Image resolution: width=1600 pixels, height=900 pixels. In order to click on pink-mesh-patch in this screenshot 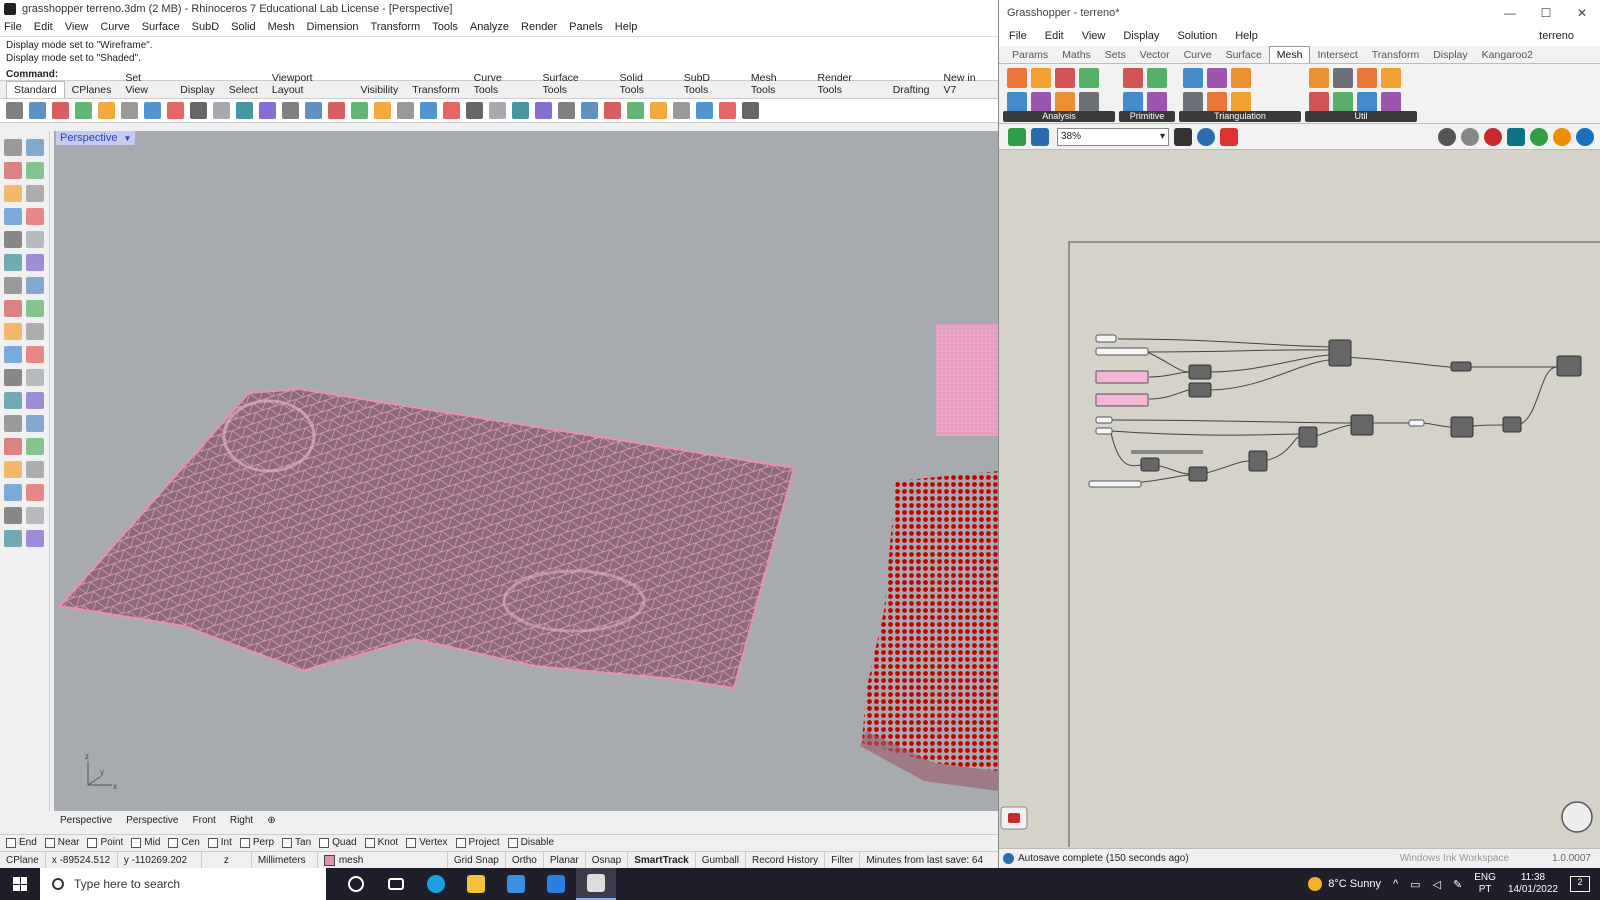, I will do `click(967, 380)`.